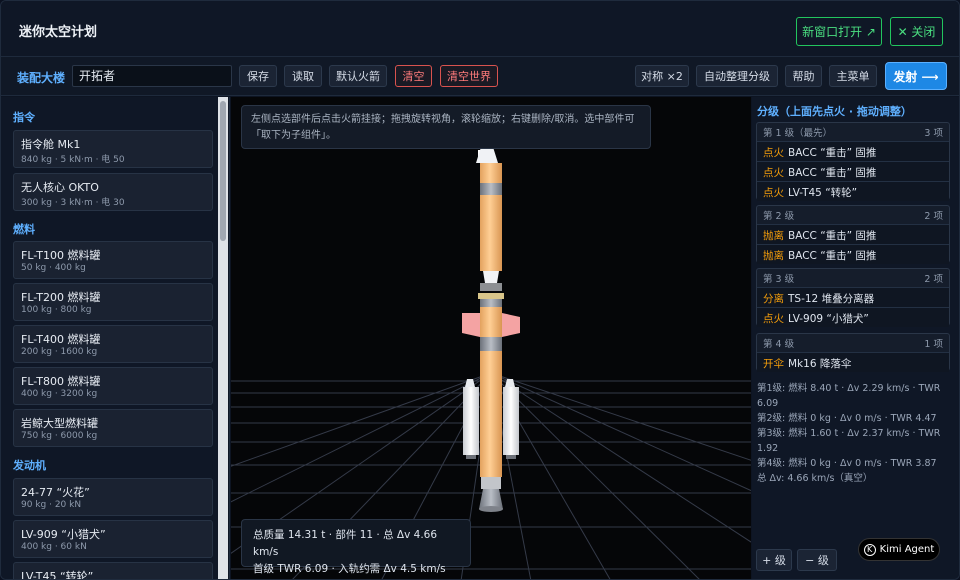  What do you see at coordinates (869, 549) in the screenshot?
I see `kimi-logo-icon: K` at bounding box center [869, 549].